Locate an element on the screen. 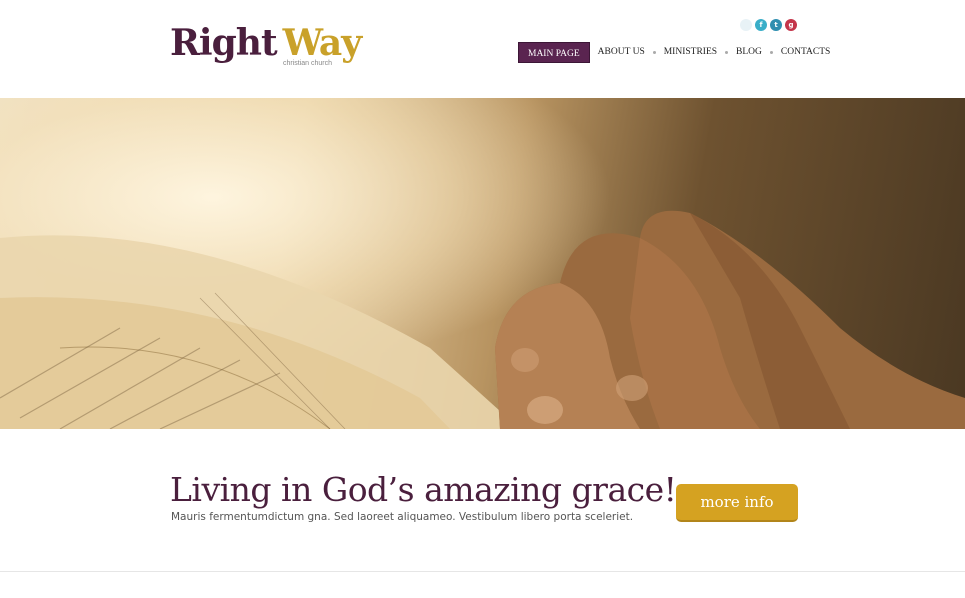  nav-item-contacts: CONTACTS is located at coordinates (805, 52).